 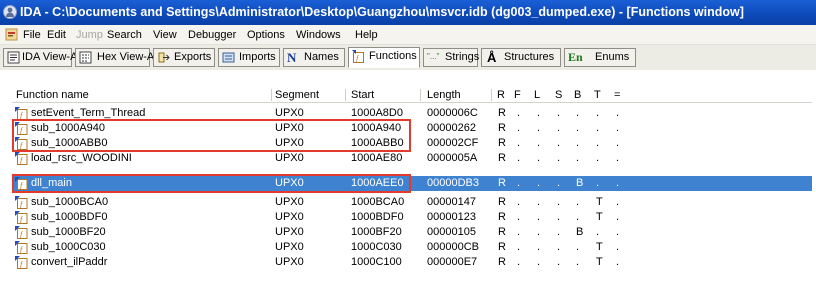 I want to click on column-header-t: T, so click(x=597, y=95).